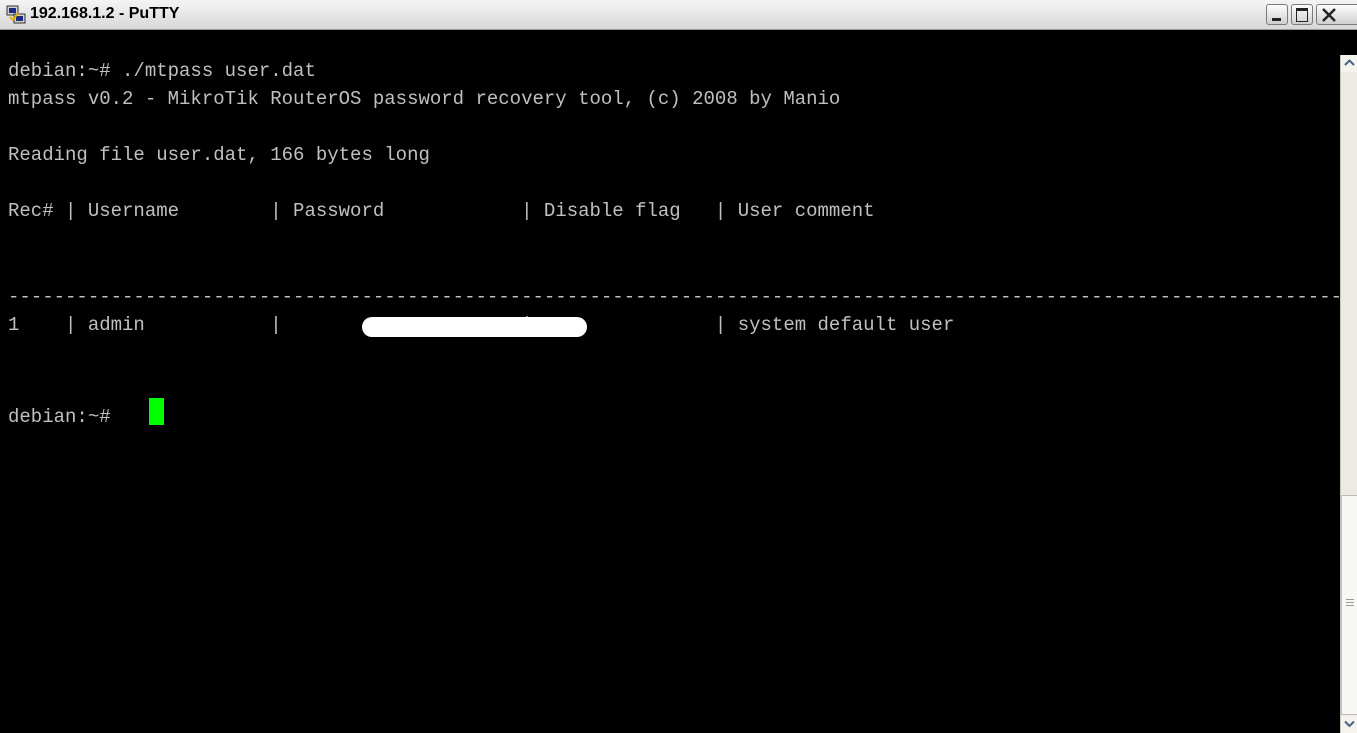 Image resolution: width=1357 pixels, height=733 pixels. What do you see at coordinates (156, 411) in the screenshot?
I see `terminal-cursor` at bounding box center [156, 411].